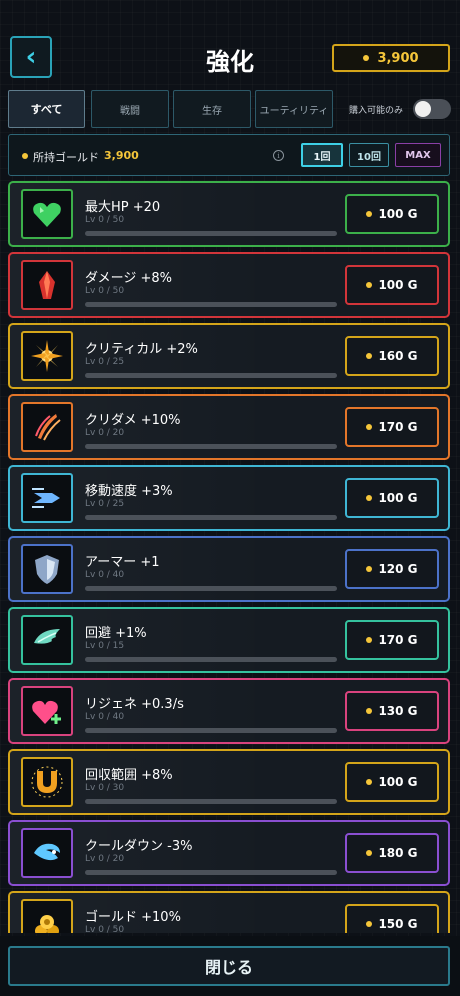 This screenshot has width=460, height=996. I want to click on wing-icon, so click(47, 636).